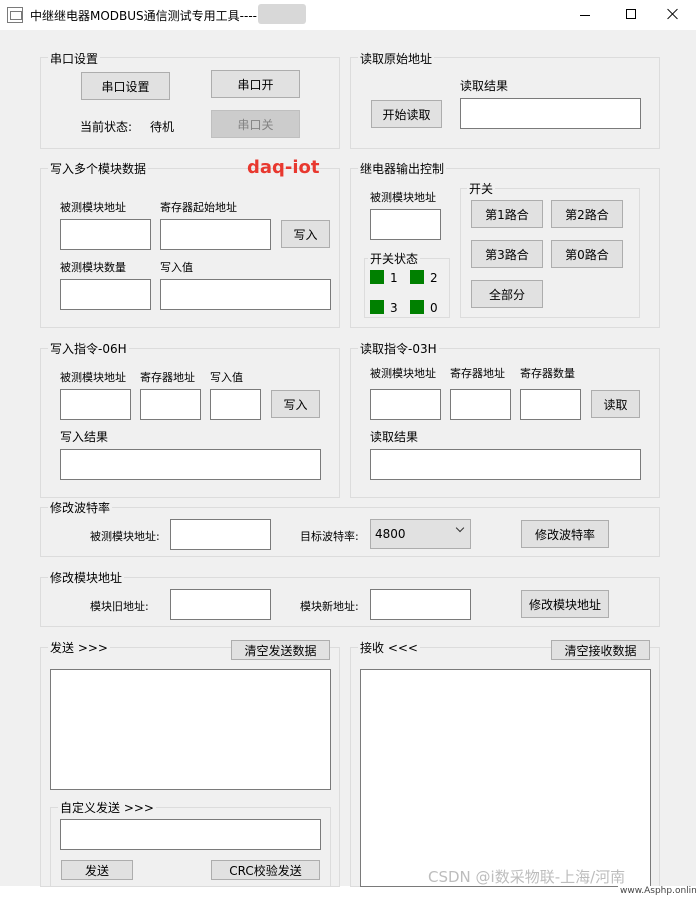  I want to click on red-watermark-text: daq-iot, so click(283, 167).